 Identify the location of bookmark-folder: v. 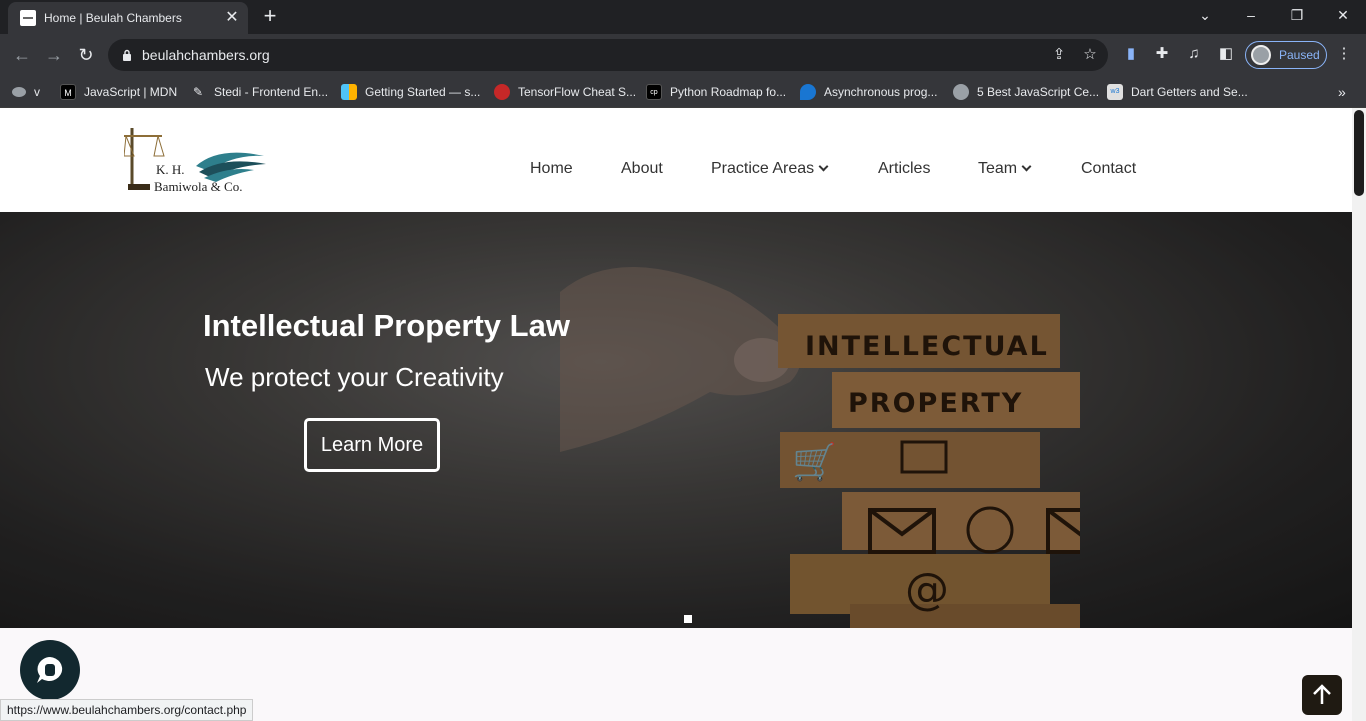
(26, 92).